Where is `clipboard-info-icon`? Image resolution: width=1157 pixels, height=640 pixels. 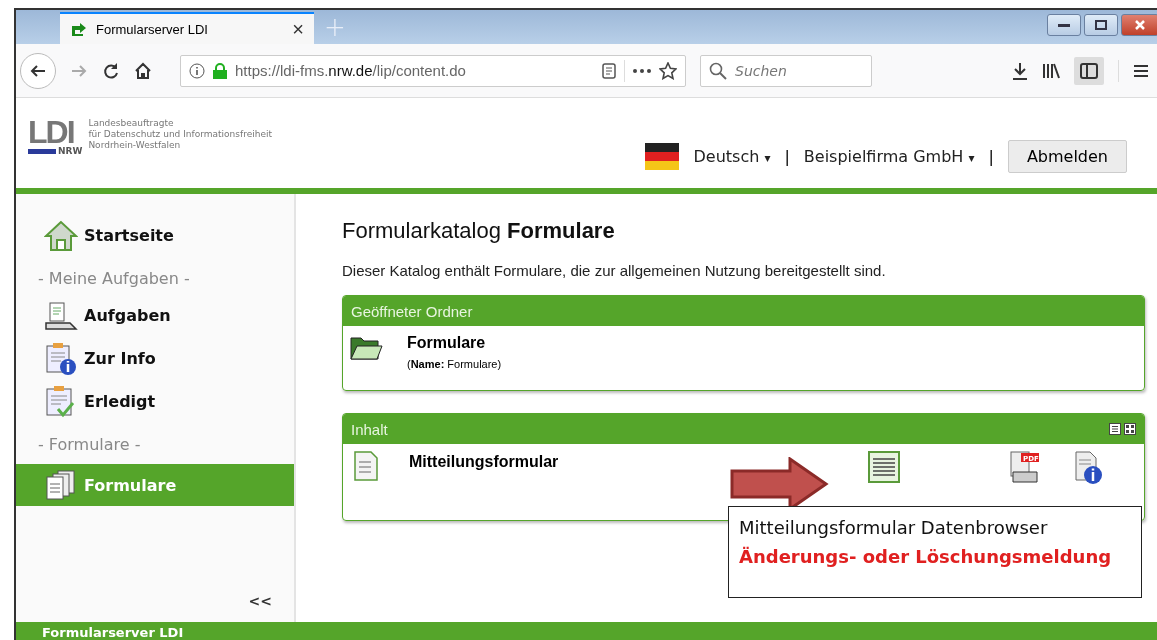 clipboard-info-icon is located at coordinates (61, 358).